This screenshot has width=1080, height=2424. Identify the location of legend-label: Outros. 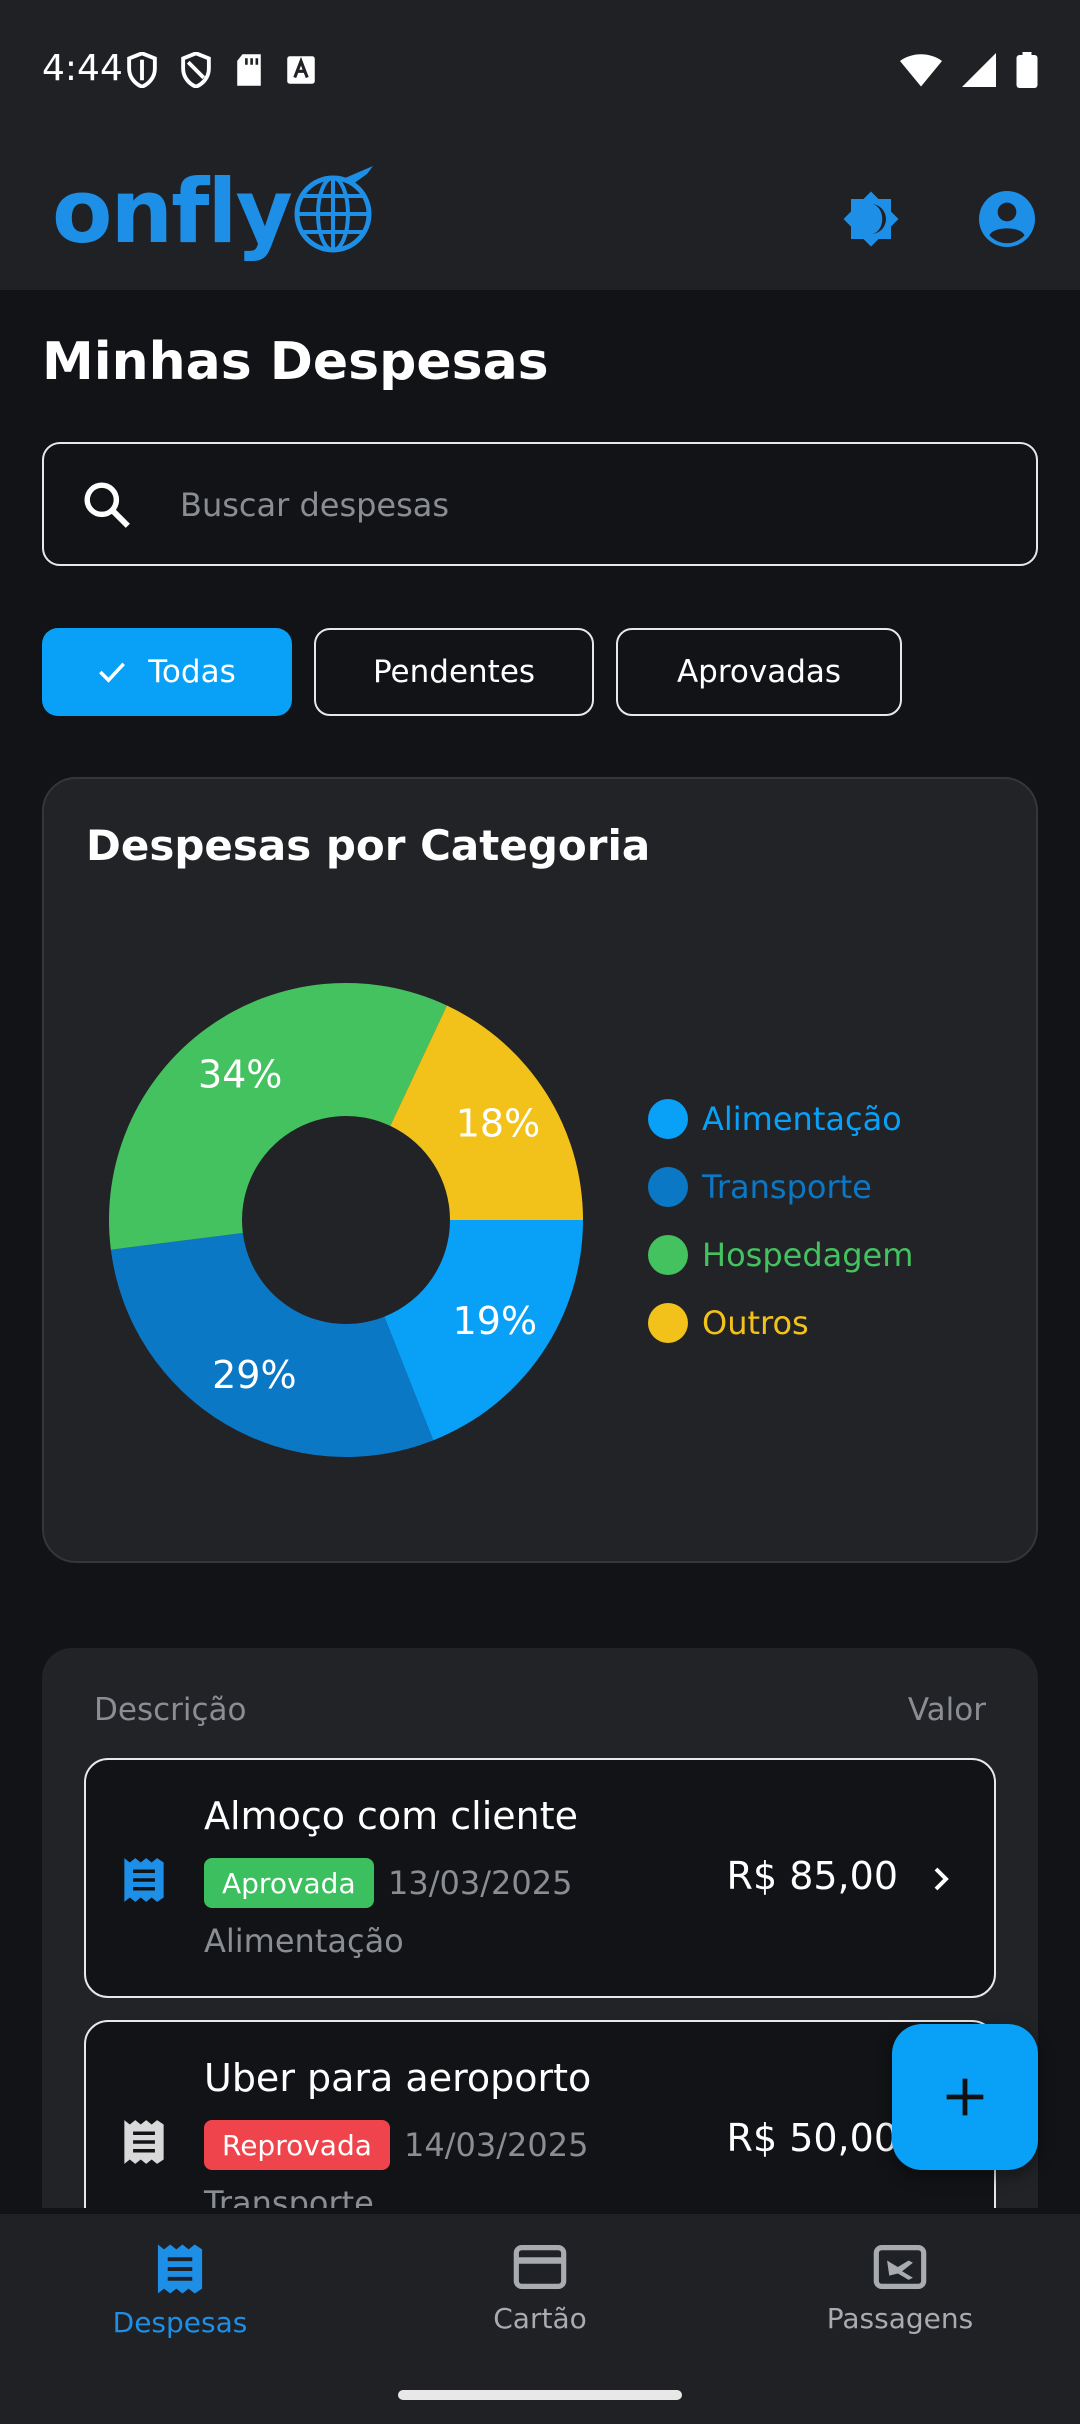
(755, 1323).